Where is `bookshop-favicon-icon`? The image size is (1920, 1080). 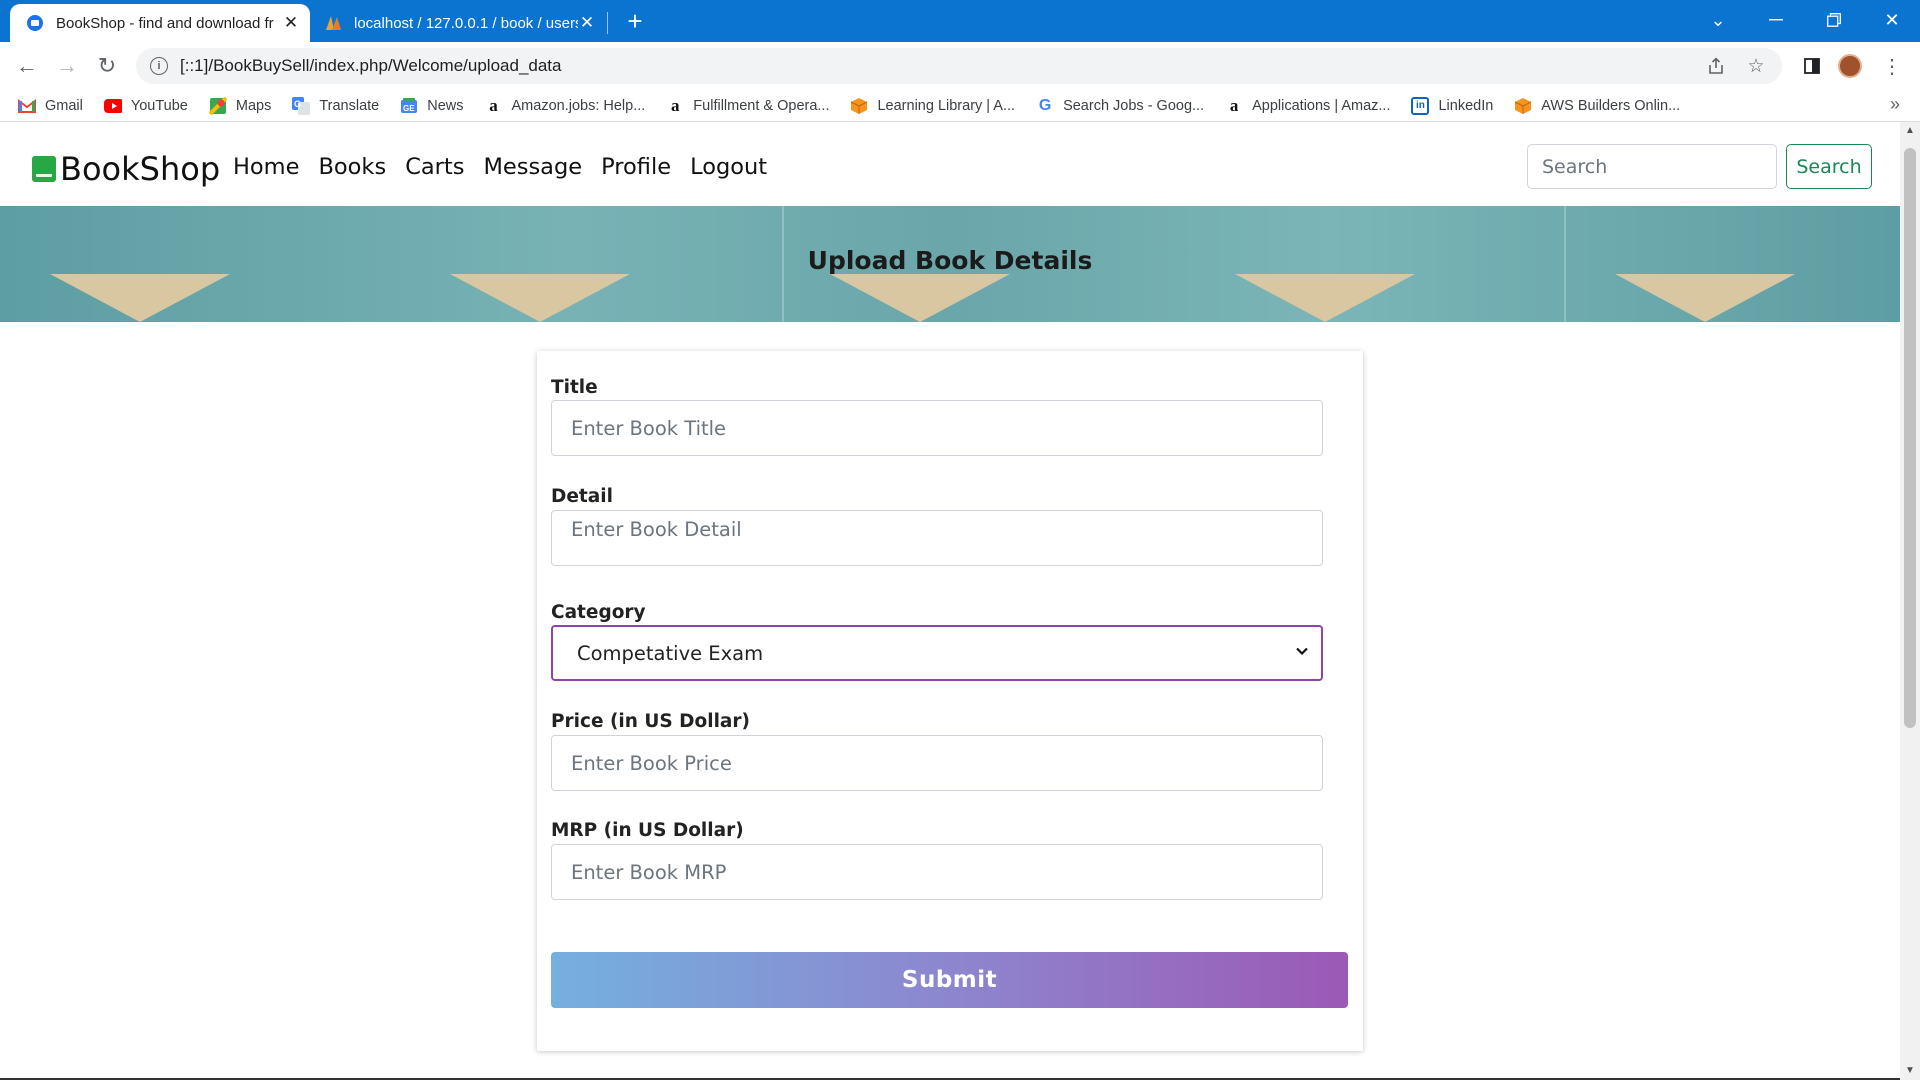
bookshop-favicon-icon is located at coordinates (35, 23).